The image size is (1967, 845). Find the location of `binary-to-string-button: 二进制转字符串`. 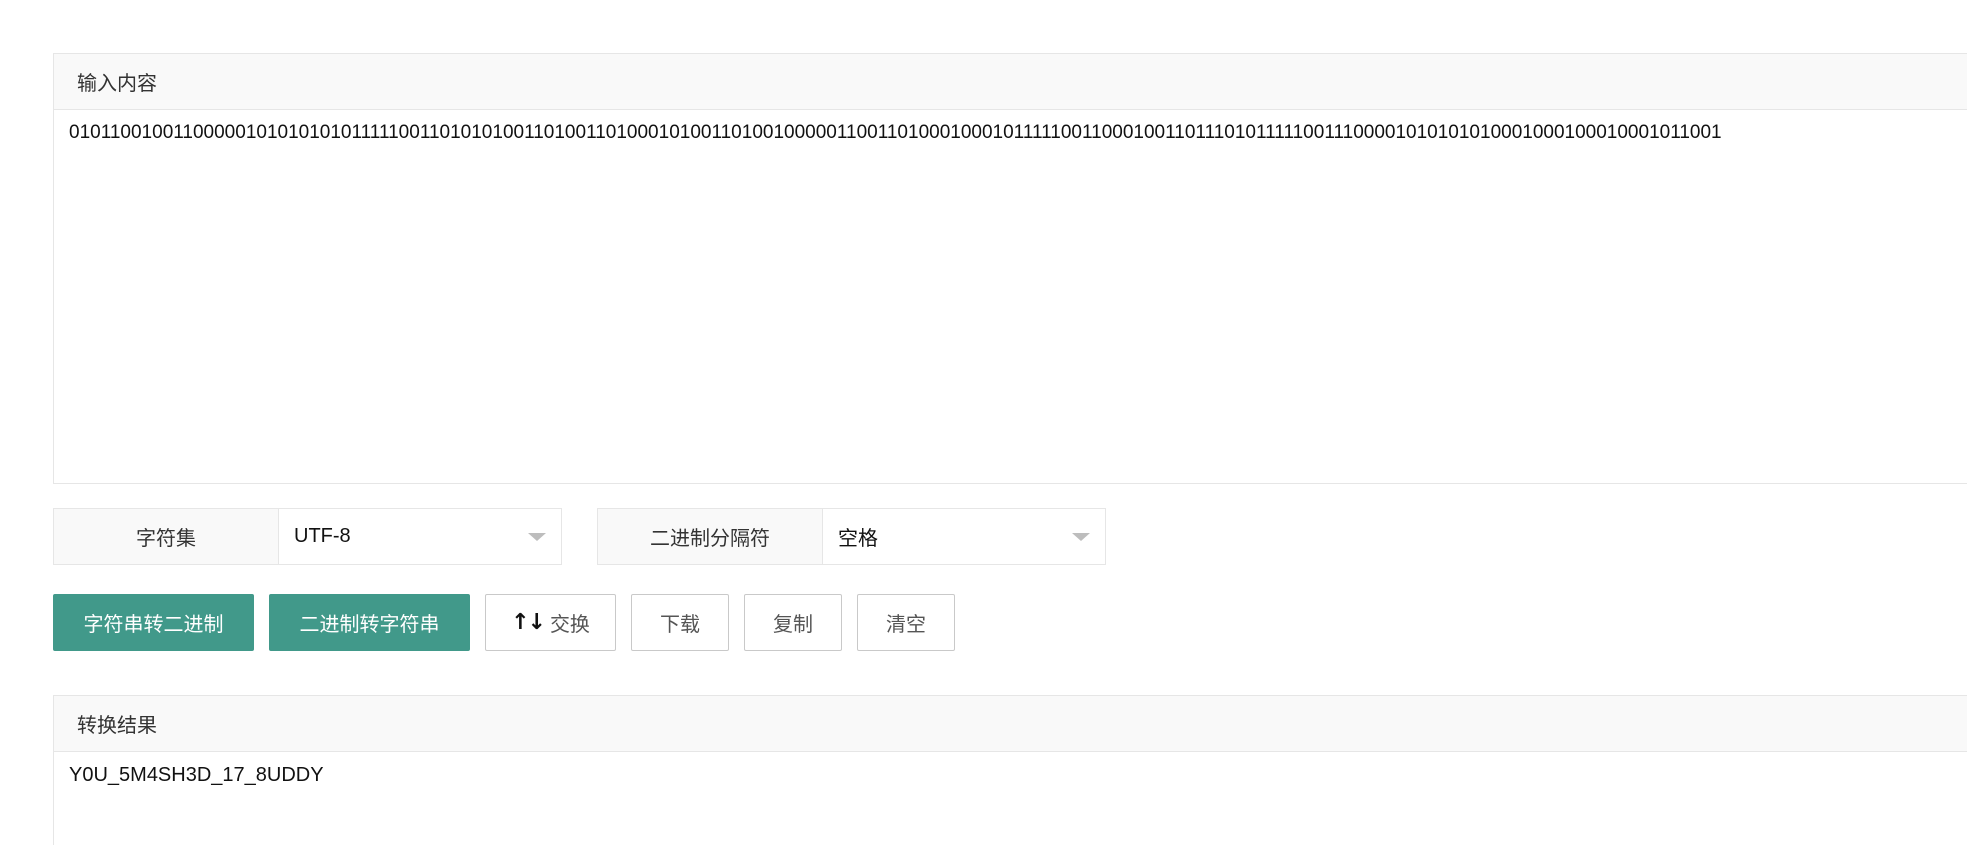

binary-to-string-button: 二进制转字符串 is located at coordinates (369, 622).